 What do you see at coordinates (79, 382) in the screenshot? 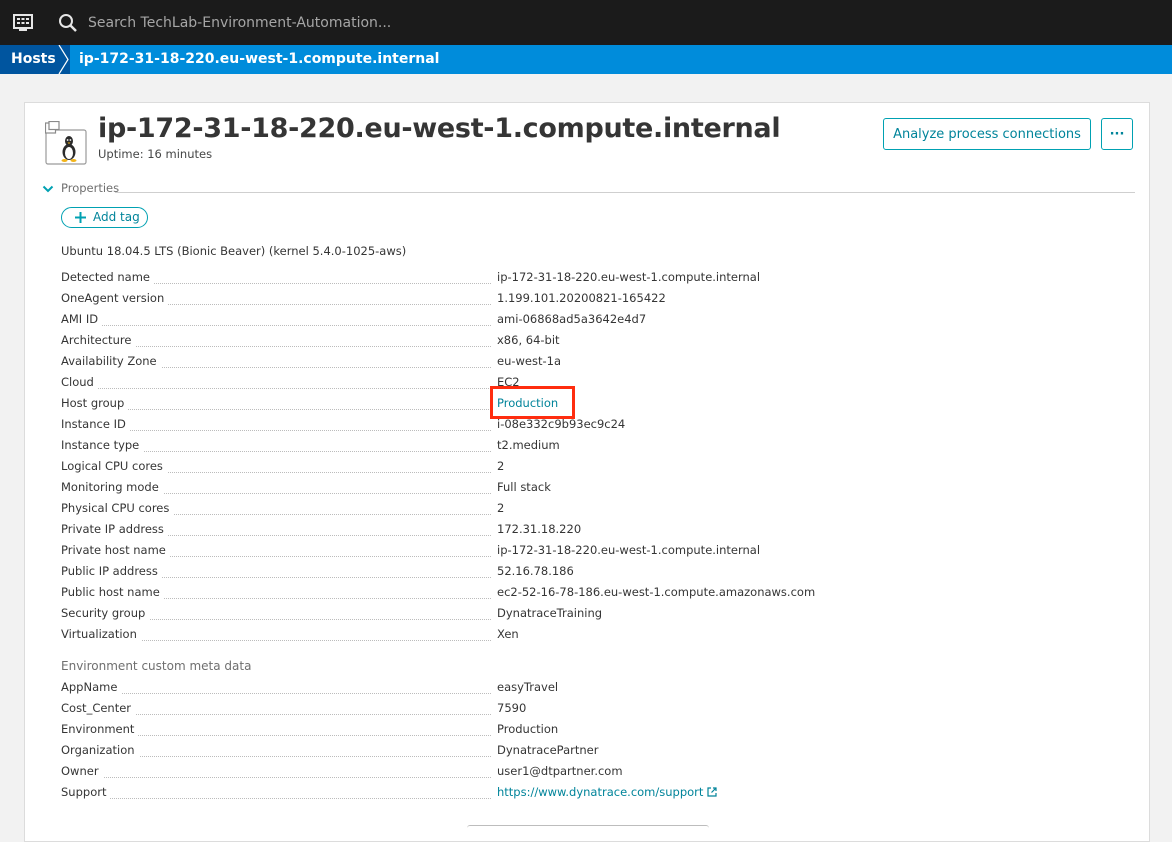
I see `property-key: Cloud` at bounding box center [79, 382].